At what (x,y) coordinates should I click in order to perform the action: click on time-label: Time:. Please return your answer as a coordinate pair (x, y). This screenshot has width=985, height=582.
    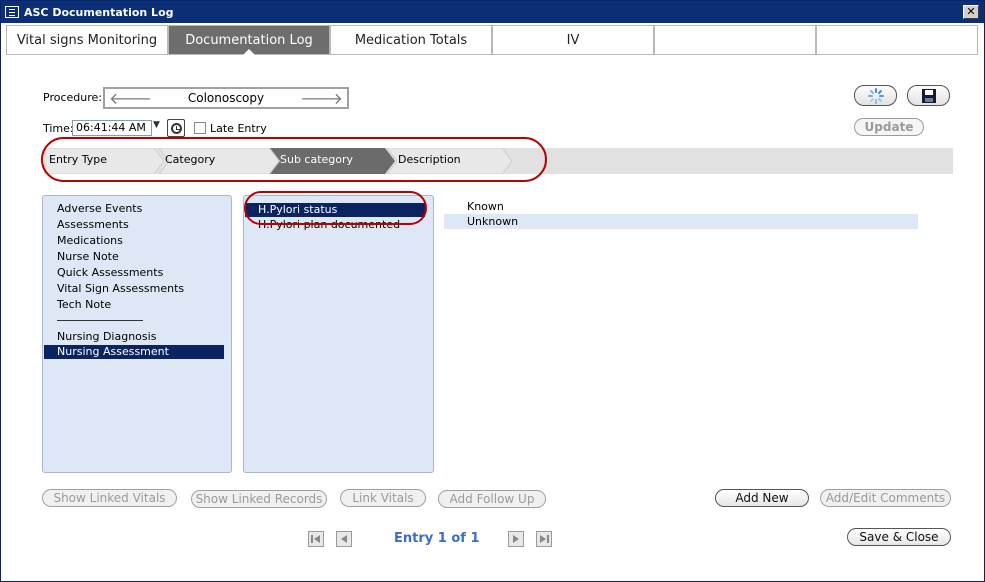
    Looking at the image, I should click on (58, 128).